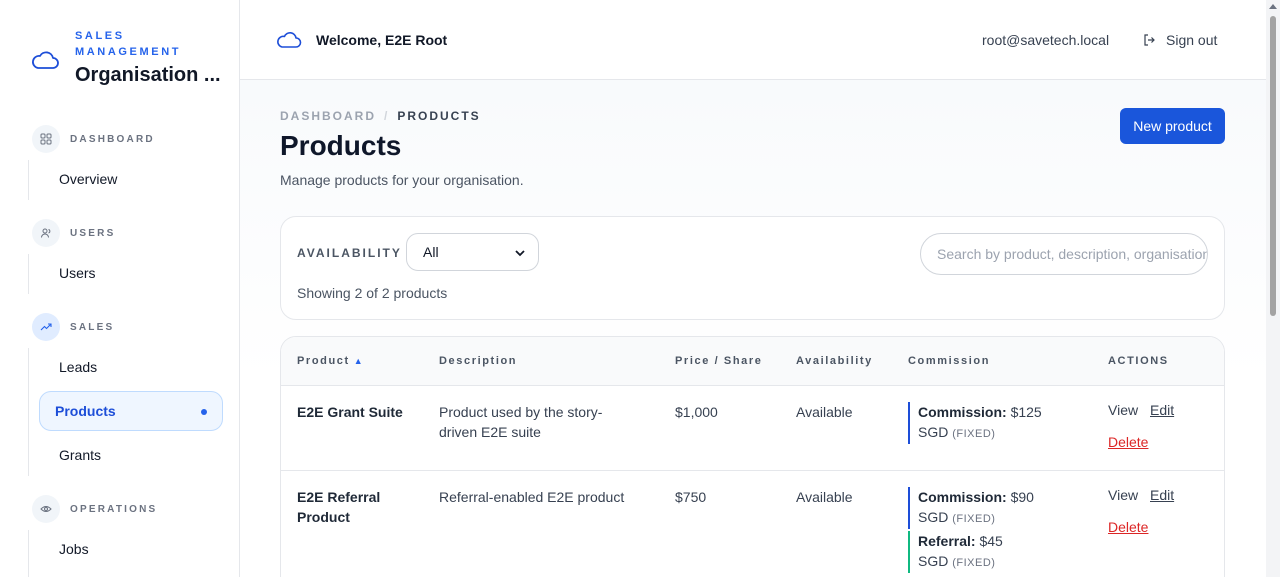  Describe the element at coordinates (1192, 40) in the screenshot. I see `sign-out-label: Sign out` at that location.